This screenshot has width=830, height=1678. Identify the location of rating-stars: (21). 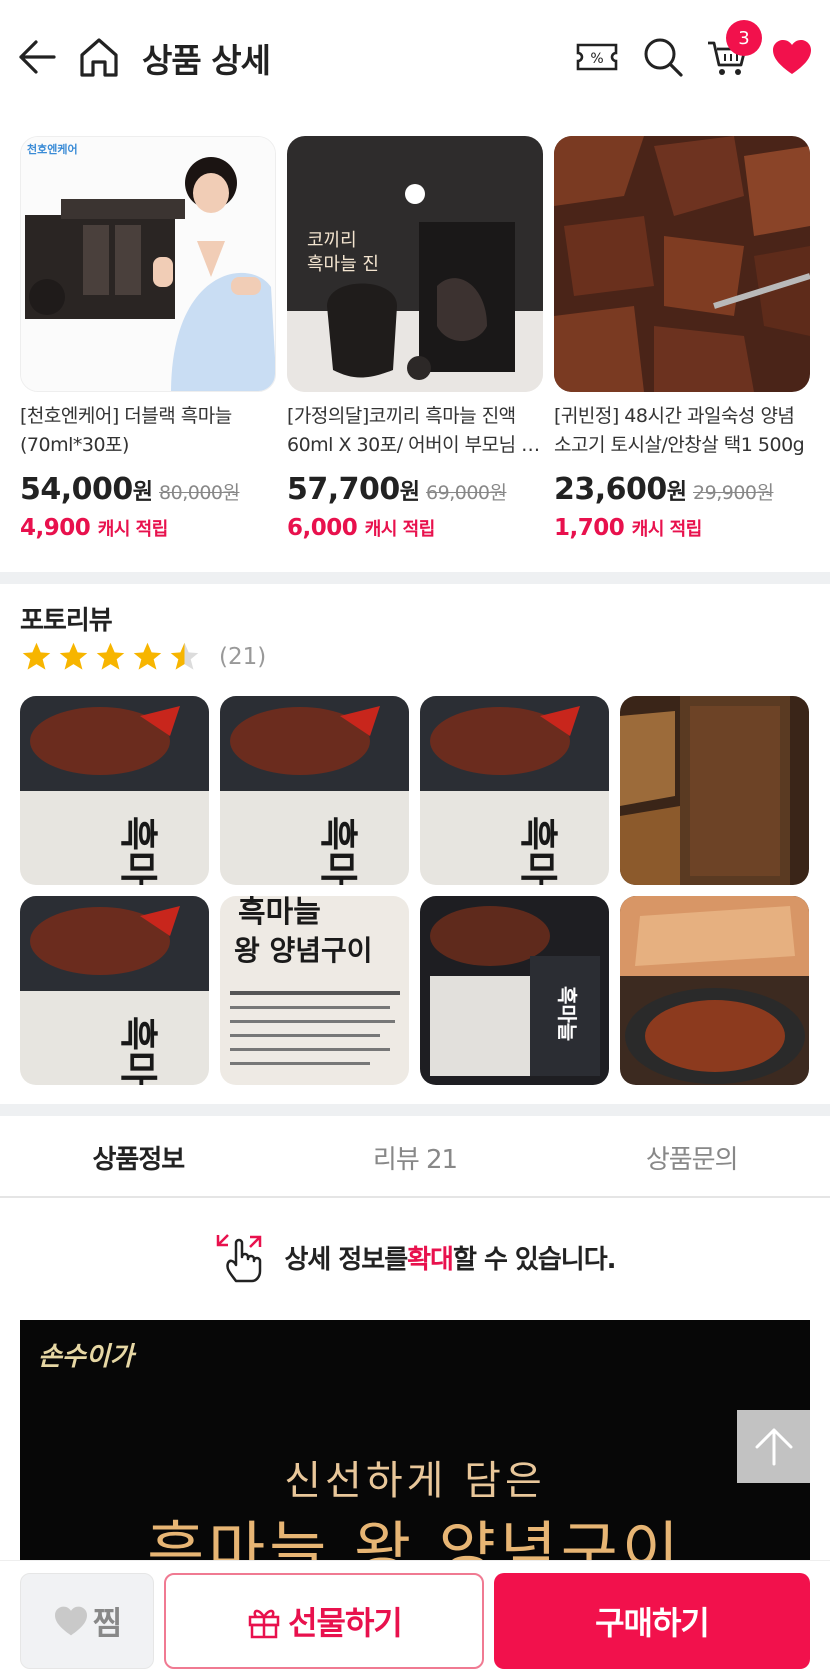
(143, 656).